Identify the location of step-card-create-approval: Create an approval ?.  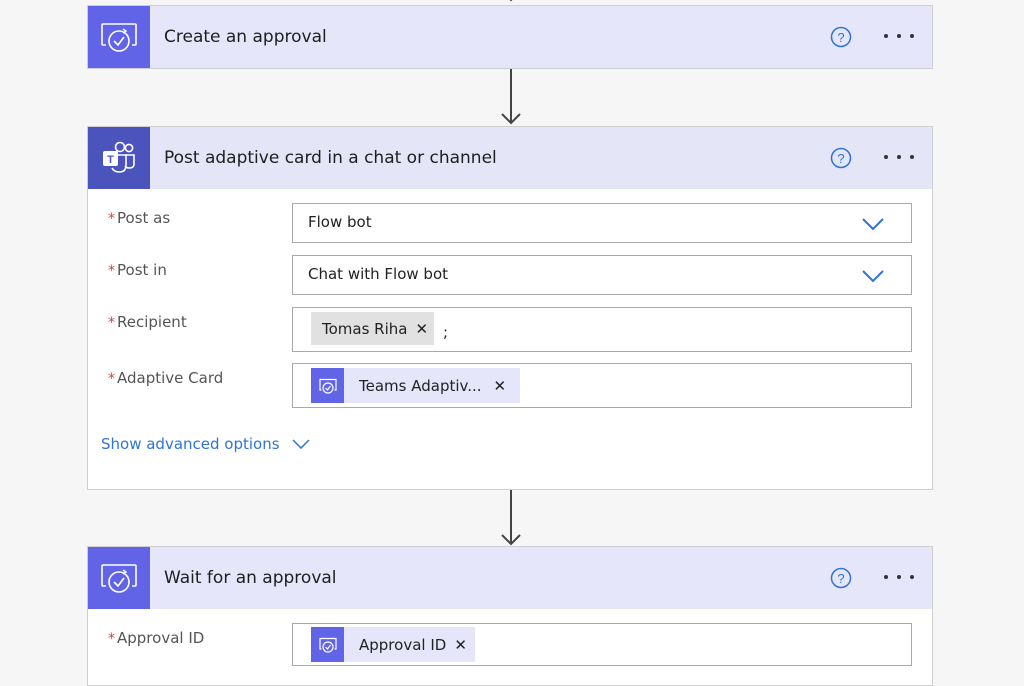
(510, 37).